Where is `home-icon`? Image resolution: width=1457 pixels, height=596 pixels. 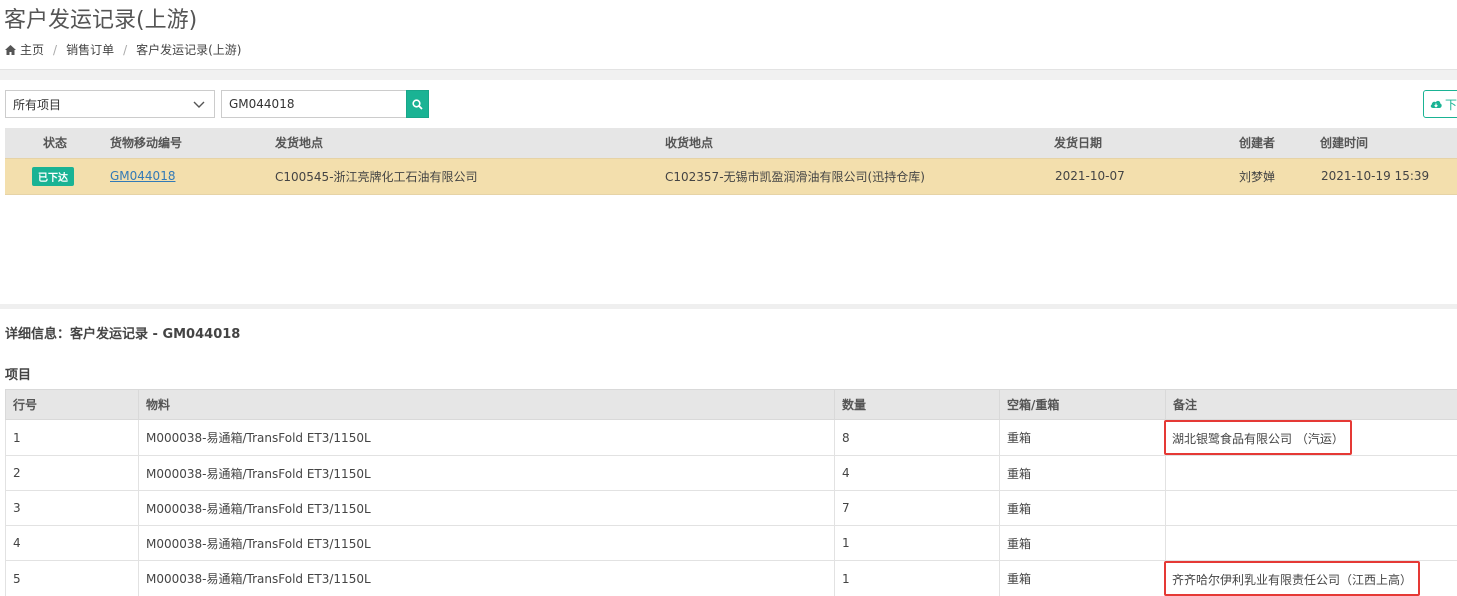 home-icon is located at coordinates (10, 49).